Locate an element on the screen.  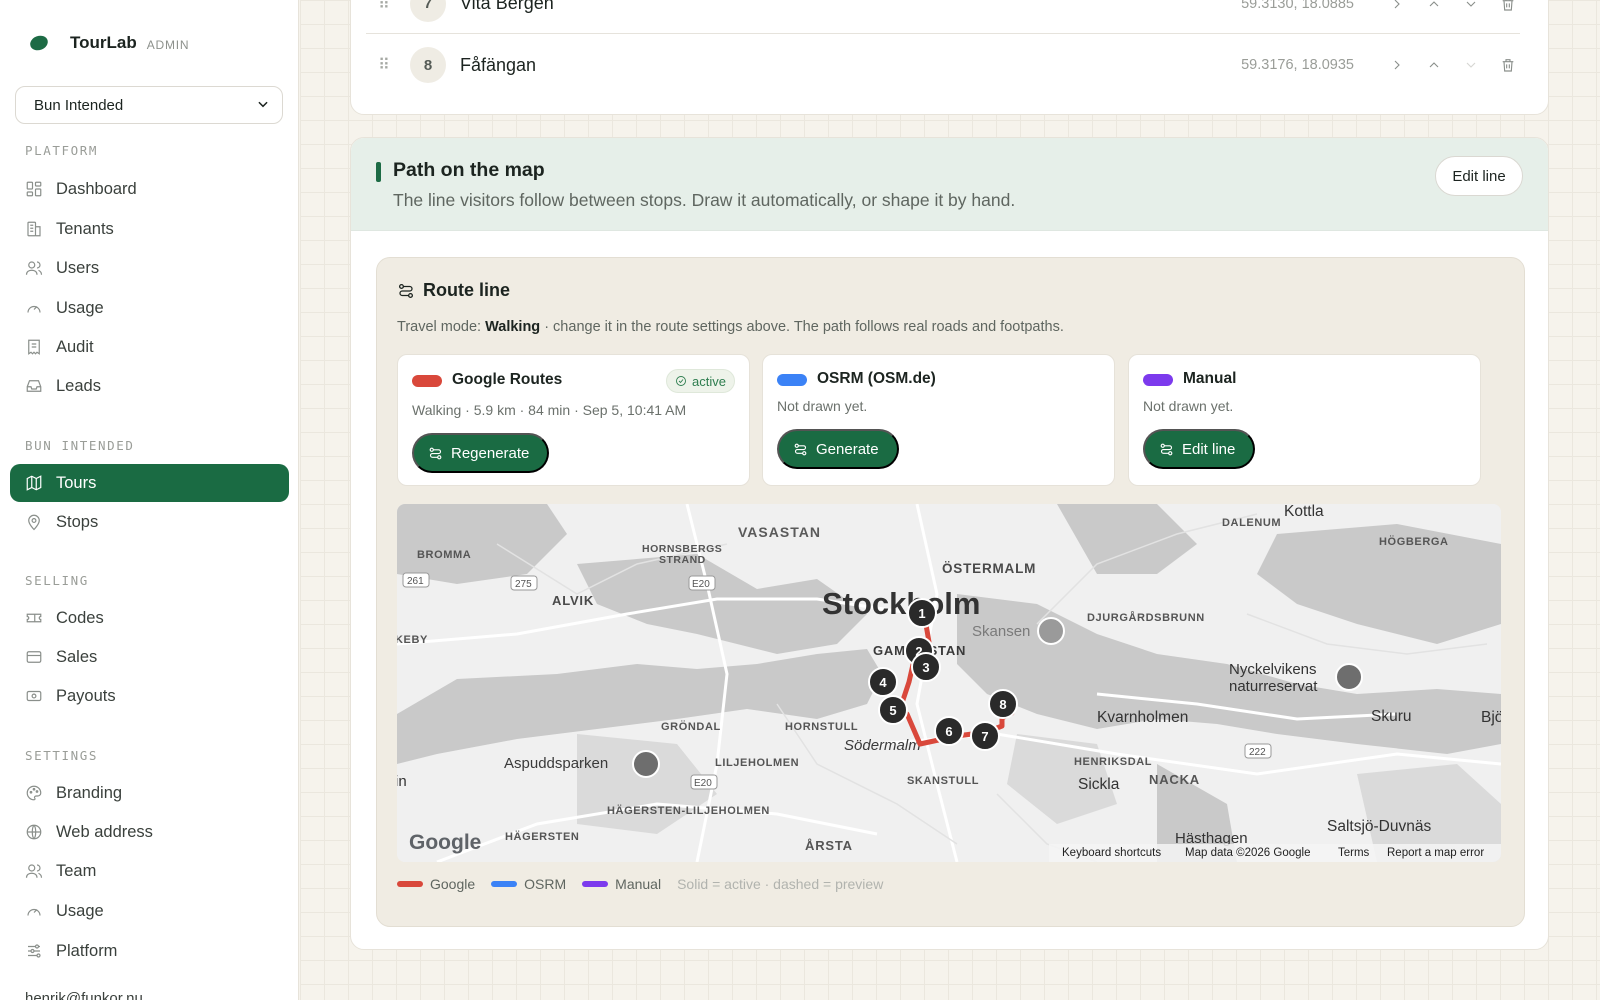
user-email: henrik@funkor.nu is located at coordinates (84, 995).